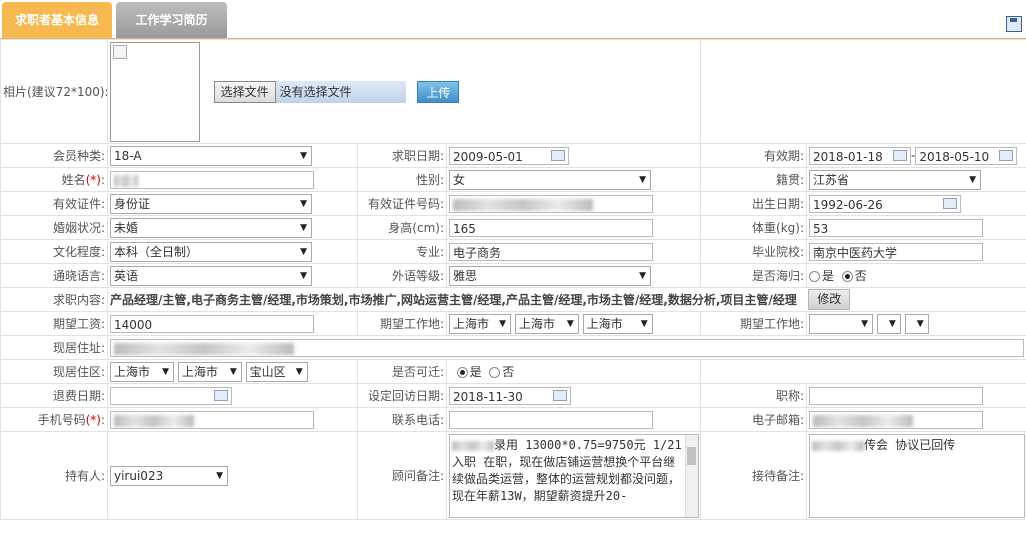 This screenshot has height=541, width=1026. What do you see at coordinates (896, 227) in the screenshot?
I see `weight-input: 53` at bounding box center [896, 227].